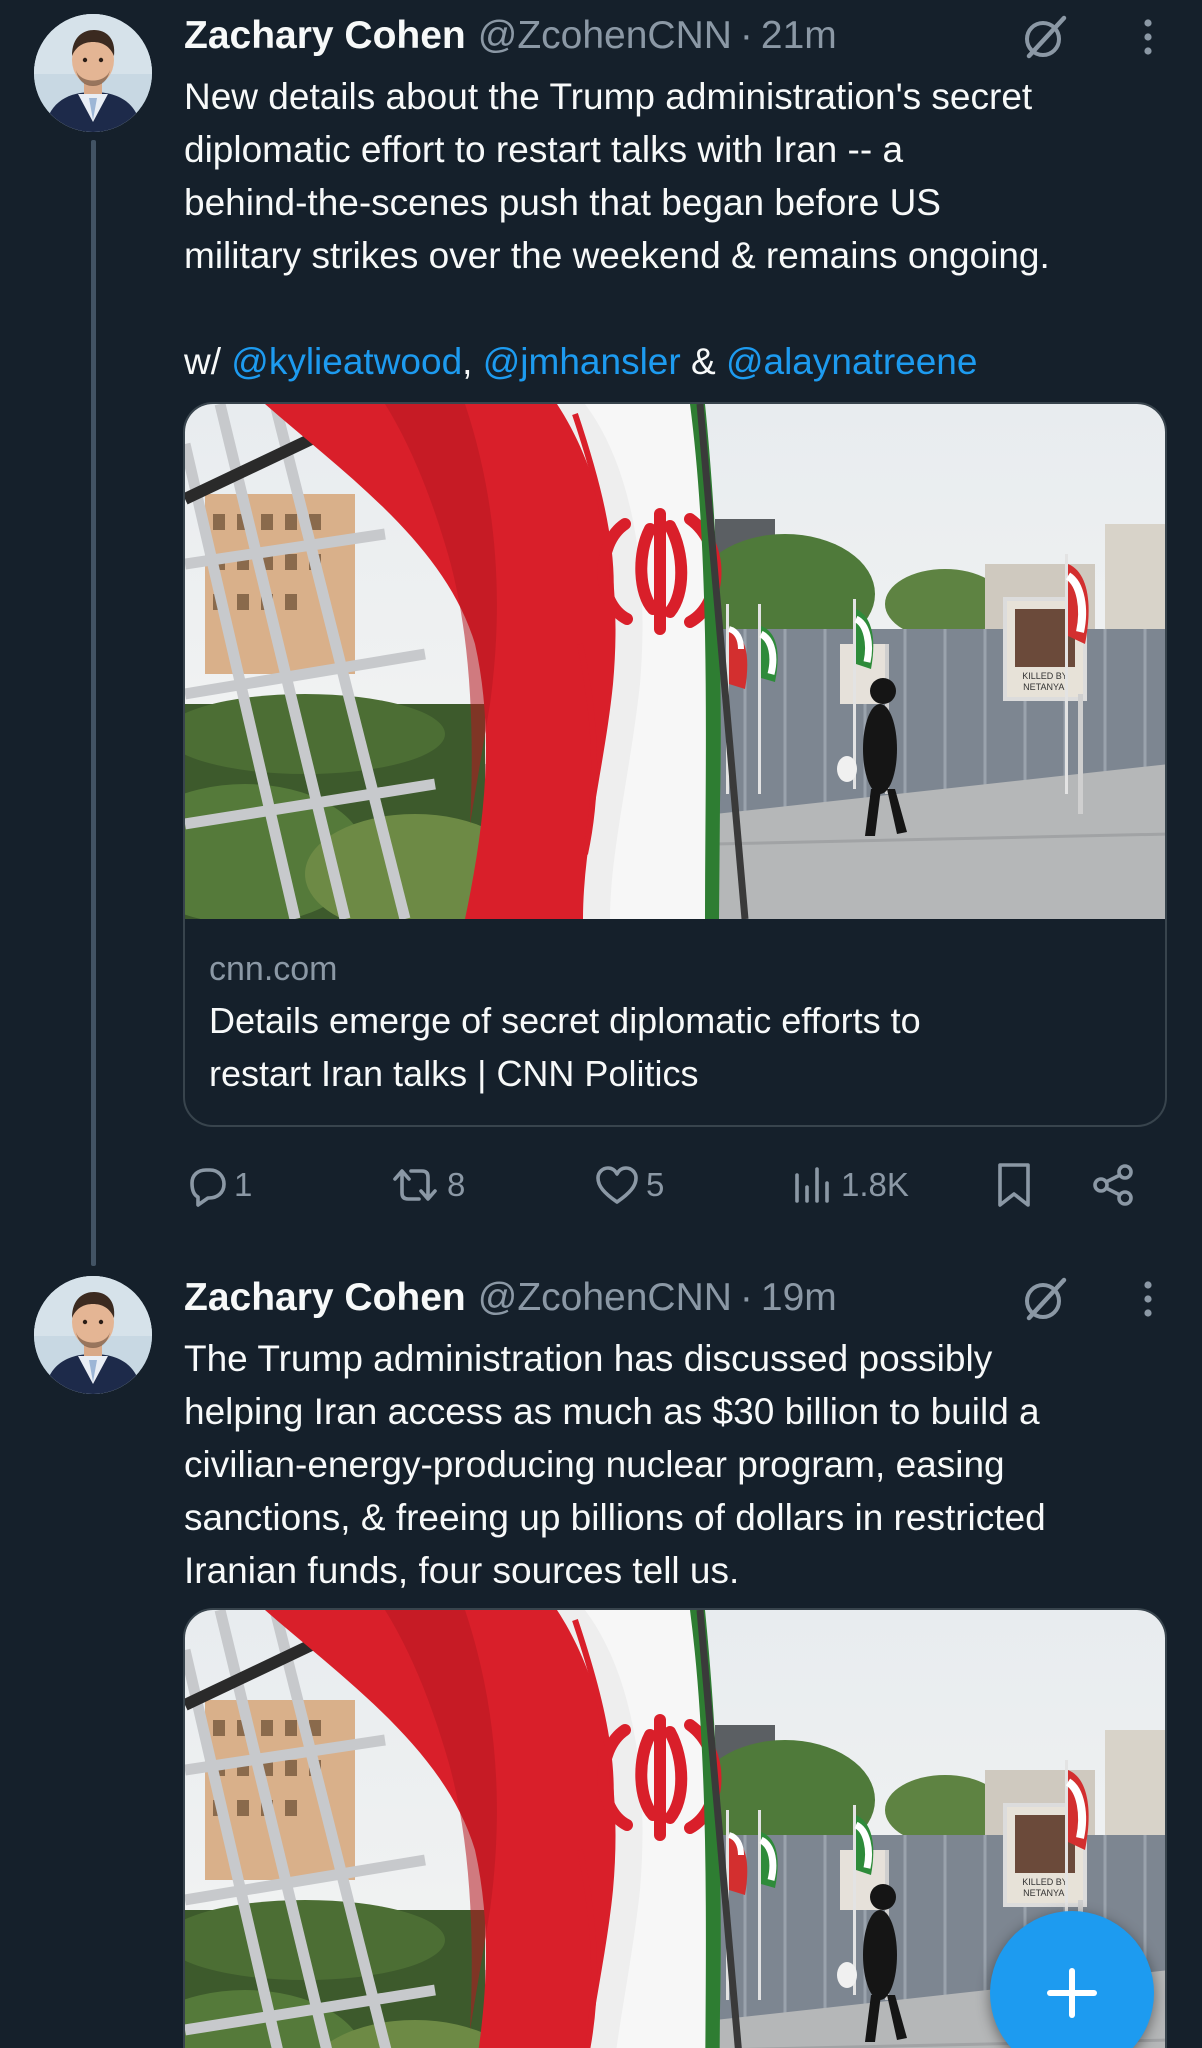  What do you see at coordinates (1072, 1993) in the screenshot?
I see `plus-icon` at bounding box center [1072, 1993].